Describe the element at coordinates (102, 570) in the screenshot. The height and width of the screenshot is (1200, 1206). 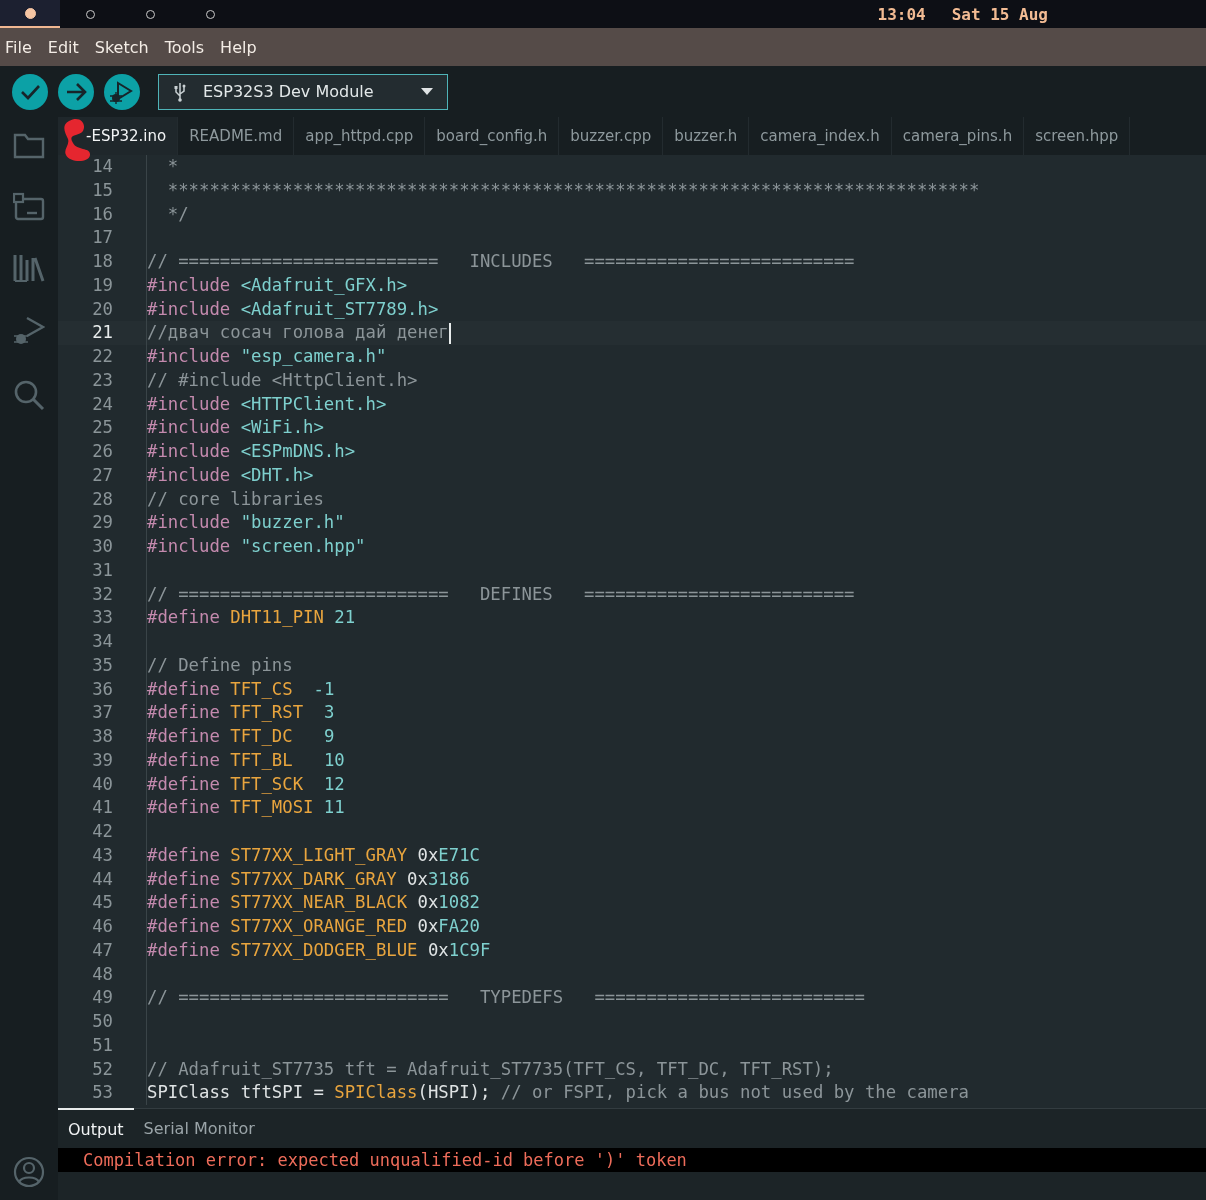
I see `line-number: 31` at that location.